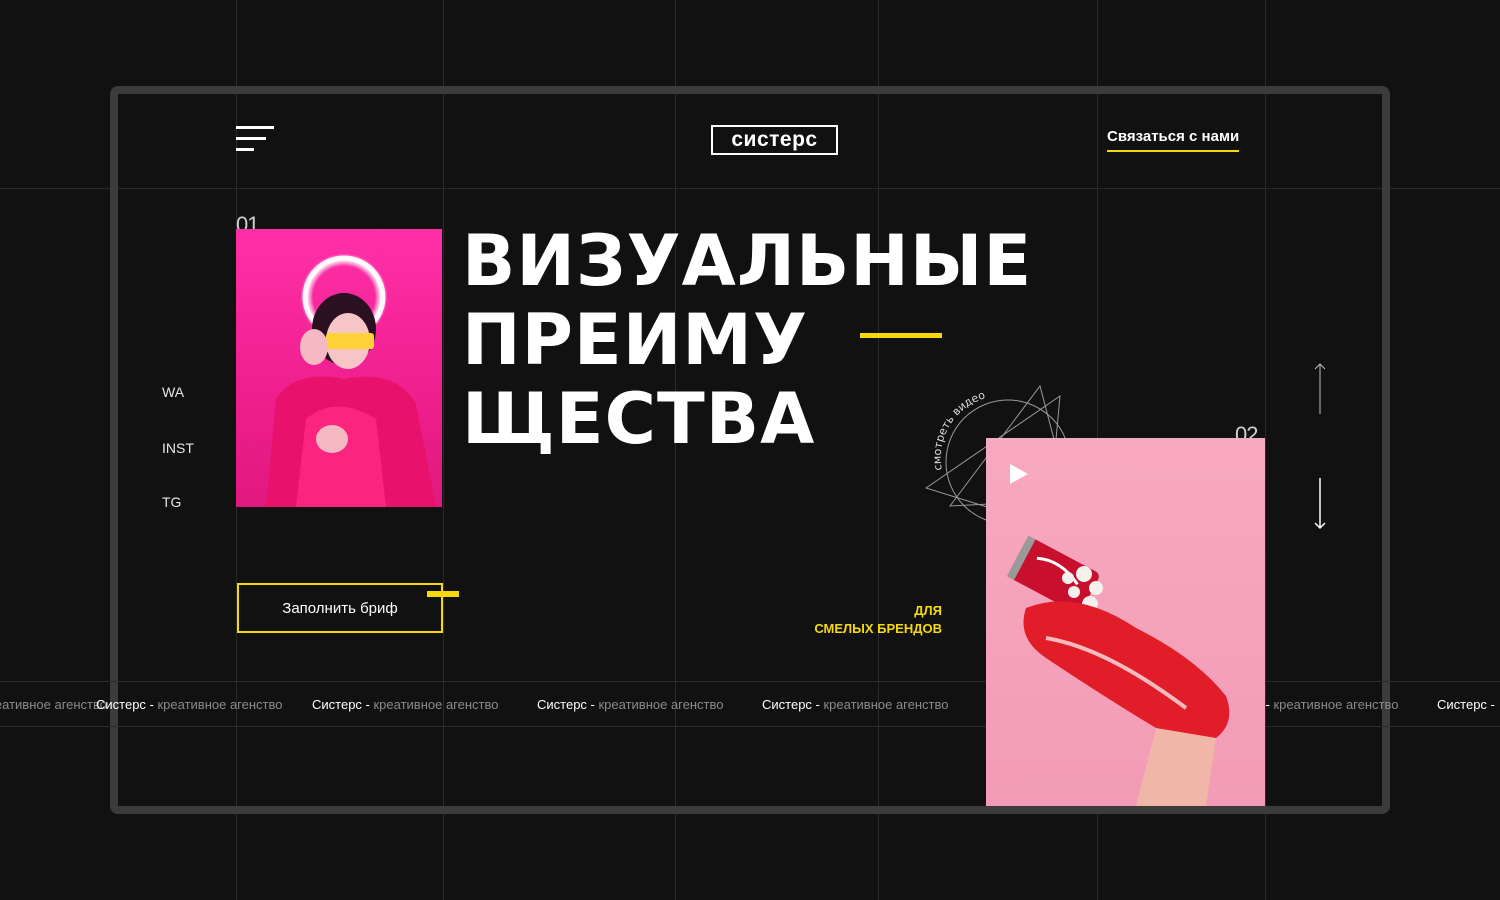 The width and height of the screenshot is (1500, 900). Describe the element at coordinates (1125, 622) in the screenshot. I see `hero-photo-sneaker` at that location.